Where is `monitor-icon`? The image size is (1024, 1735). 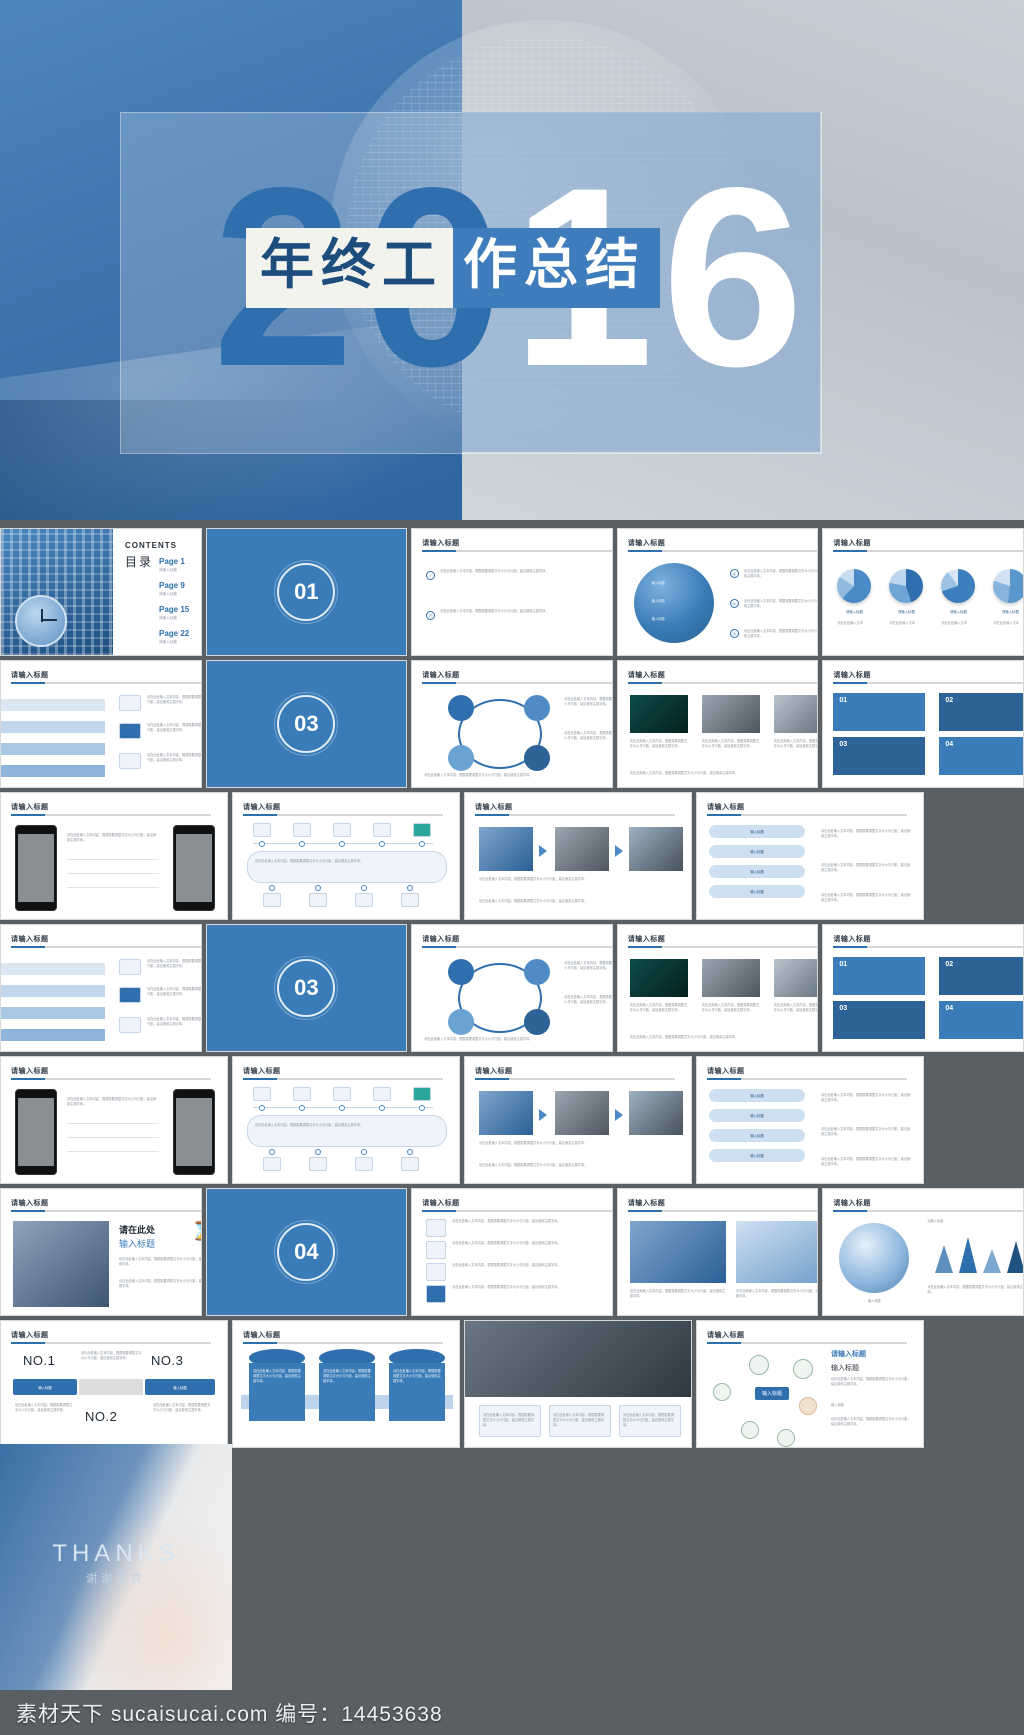
monitor-icon is located at coordinates (130, 703).